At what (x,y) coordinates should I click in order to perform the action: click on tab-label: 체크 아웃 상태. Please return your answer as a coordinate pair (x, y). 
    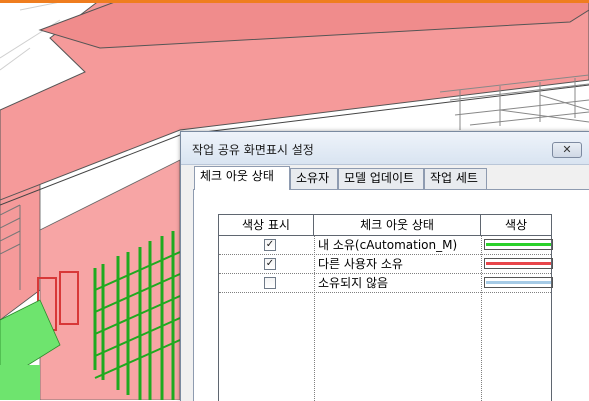
    Looking at the image, I should click on (237, 176).